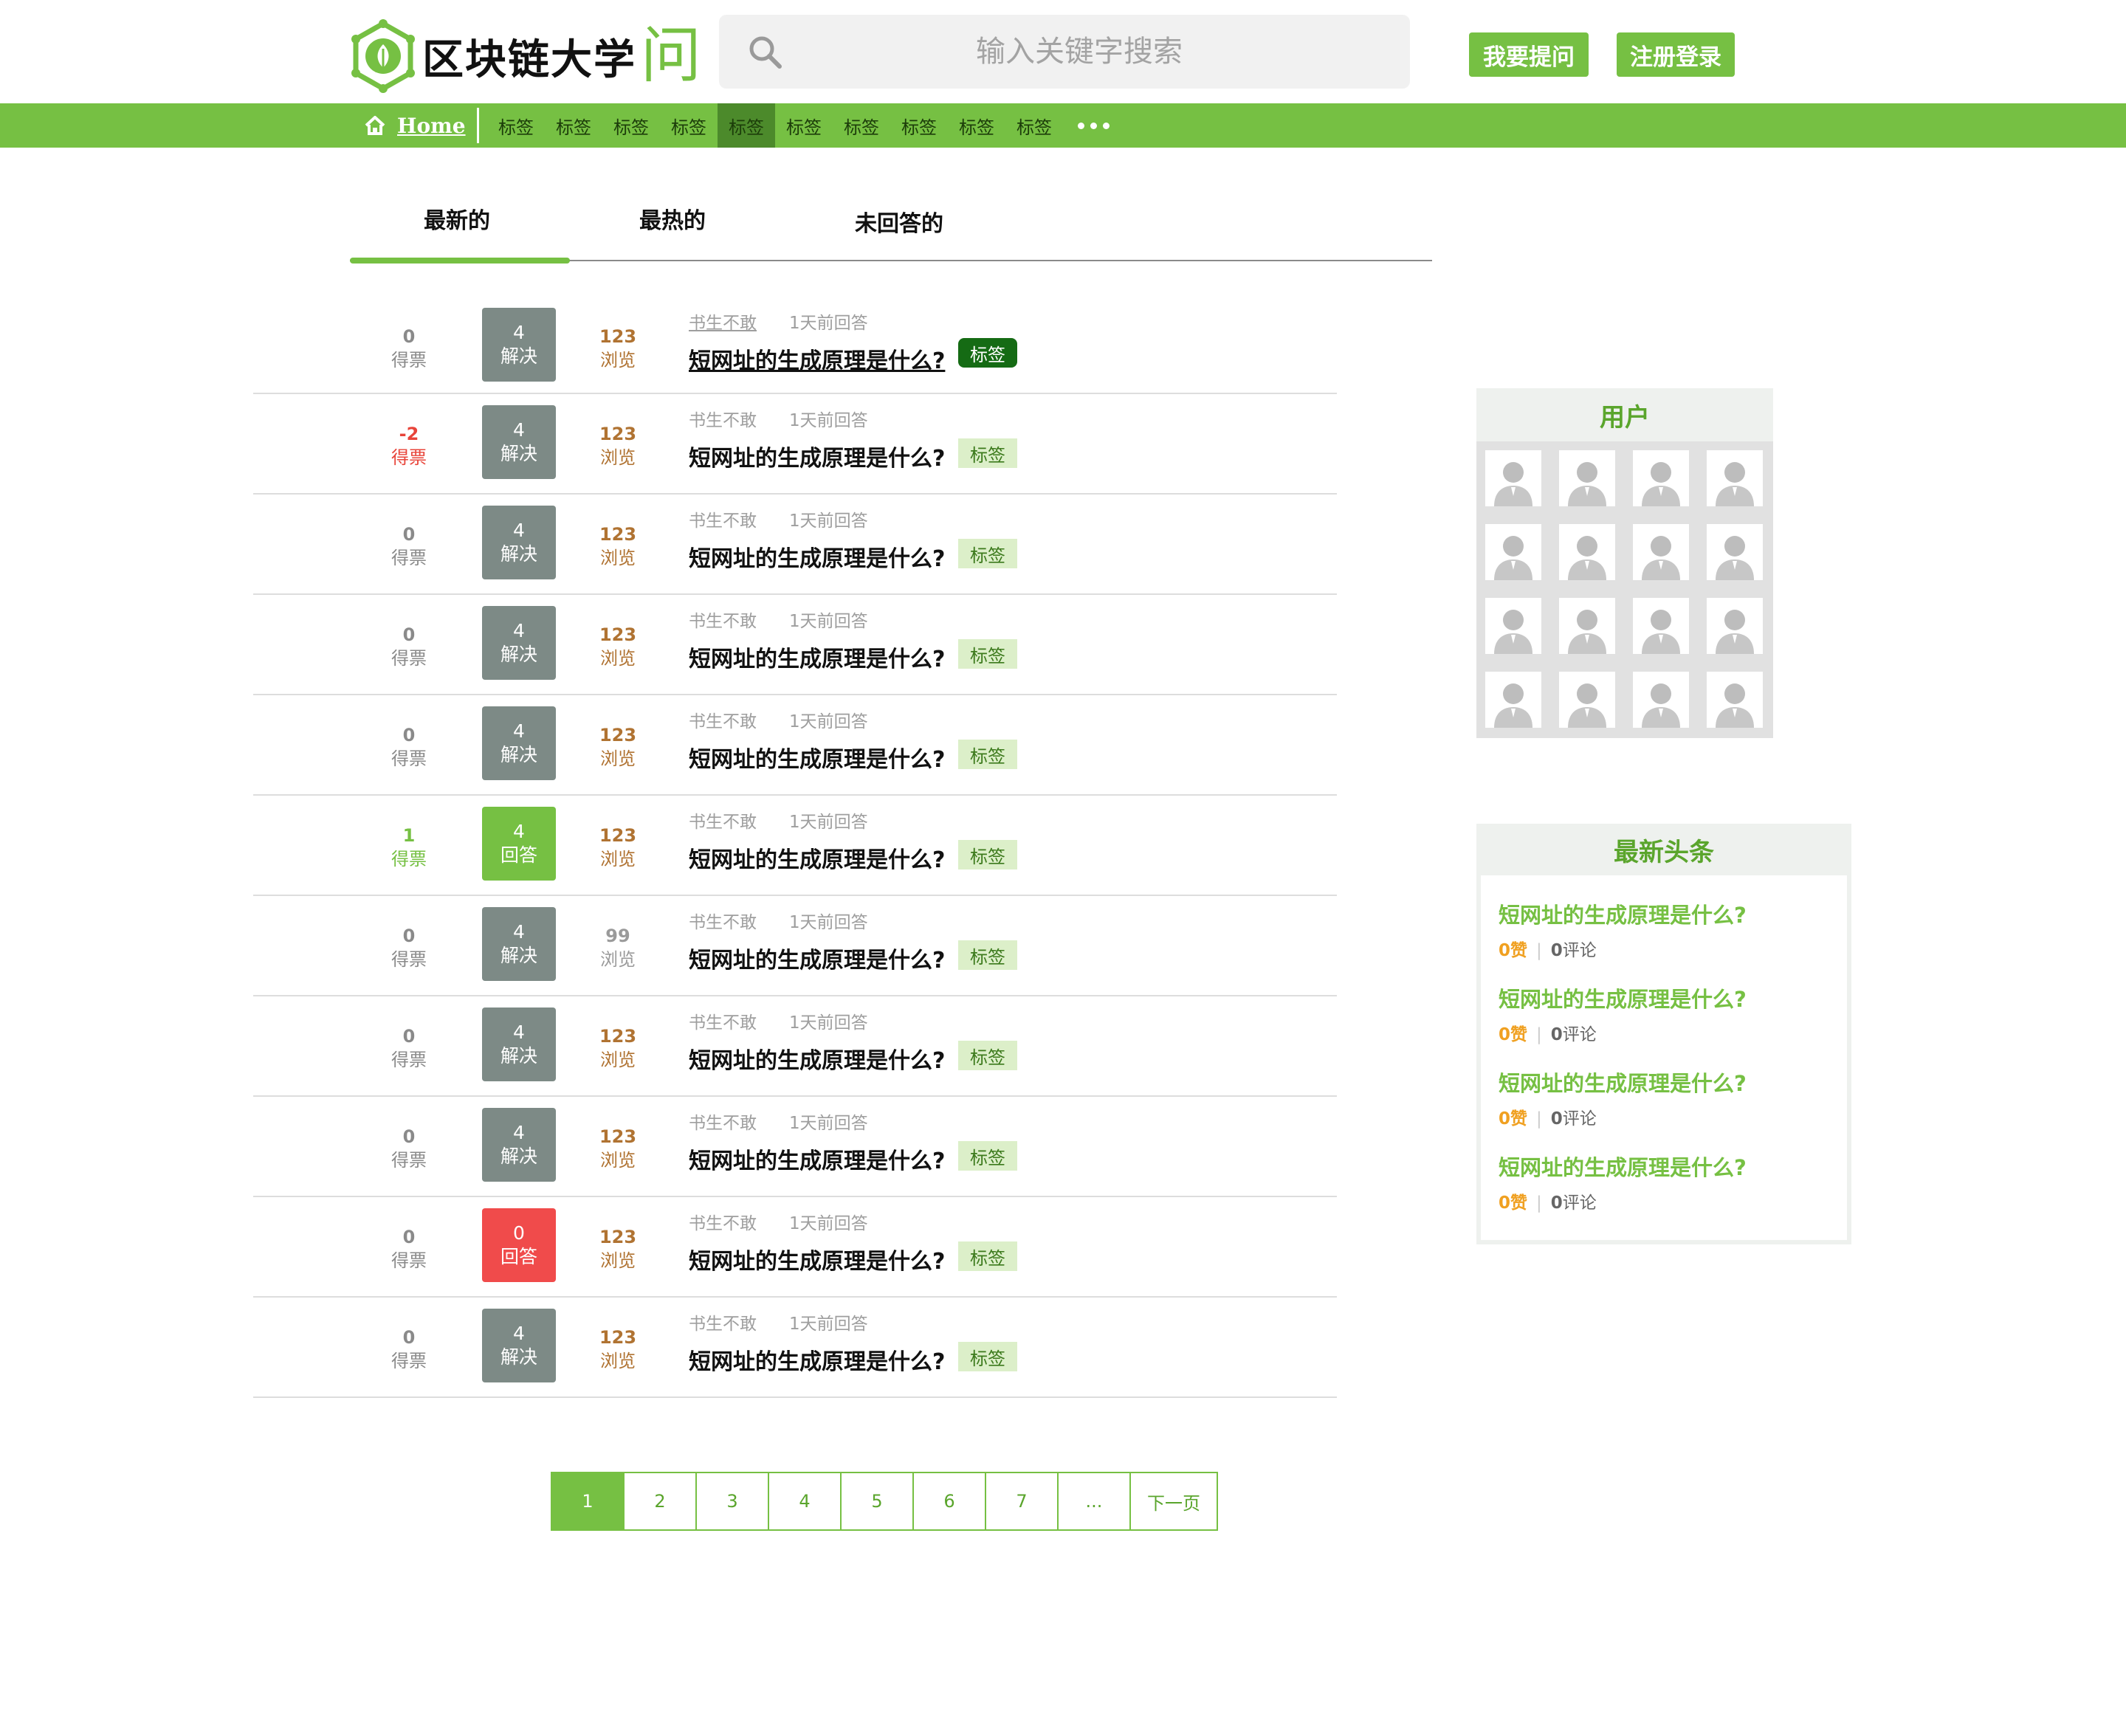  What do you see at coordinates (878, 1501) in the screenshot?
I see `page-button: 5` at bounding box center [878, 1501].